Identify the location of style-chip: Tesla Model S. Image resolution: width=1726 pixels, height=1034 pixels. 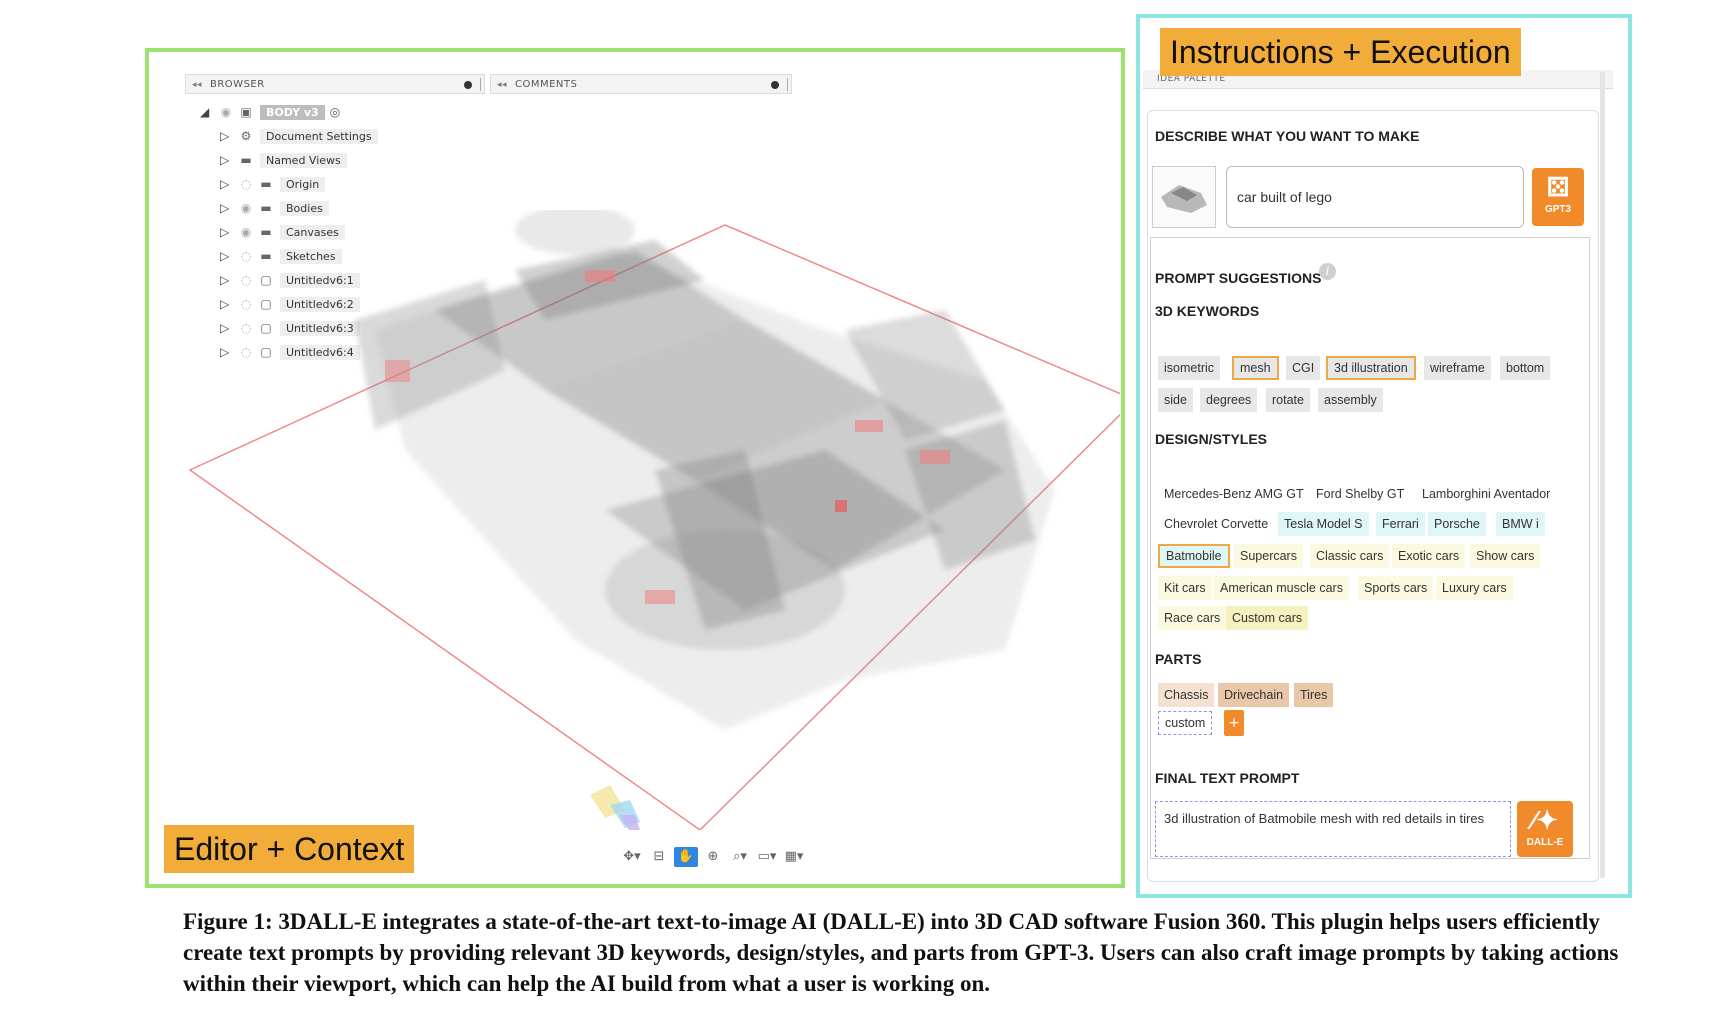
(1323, 524).